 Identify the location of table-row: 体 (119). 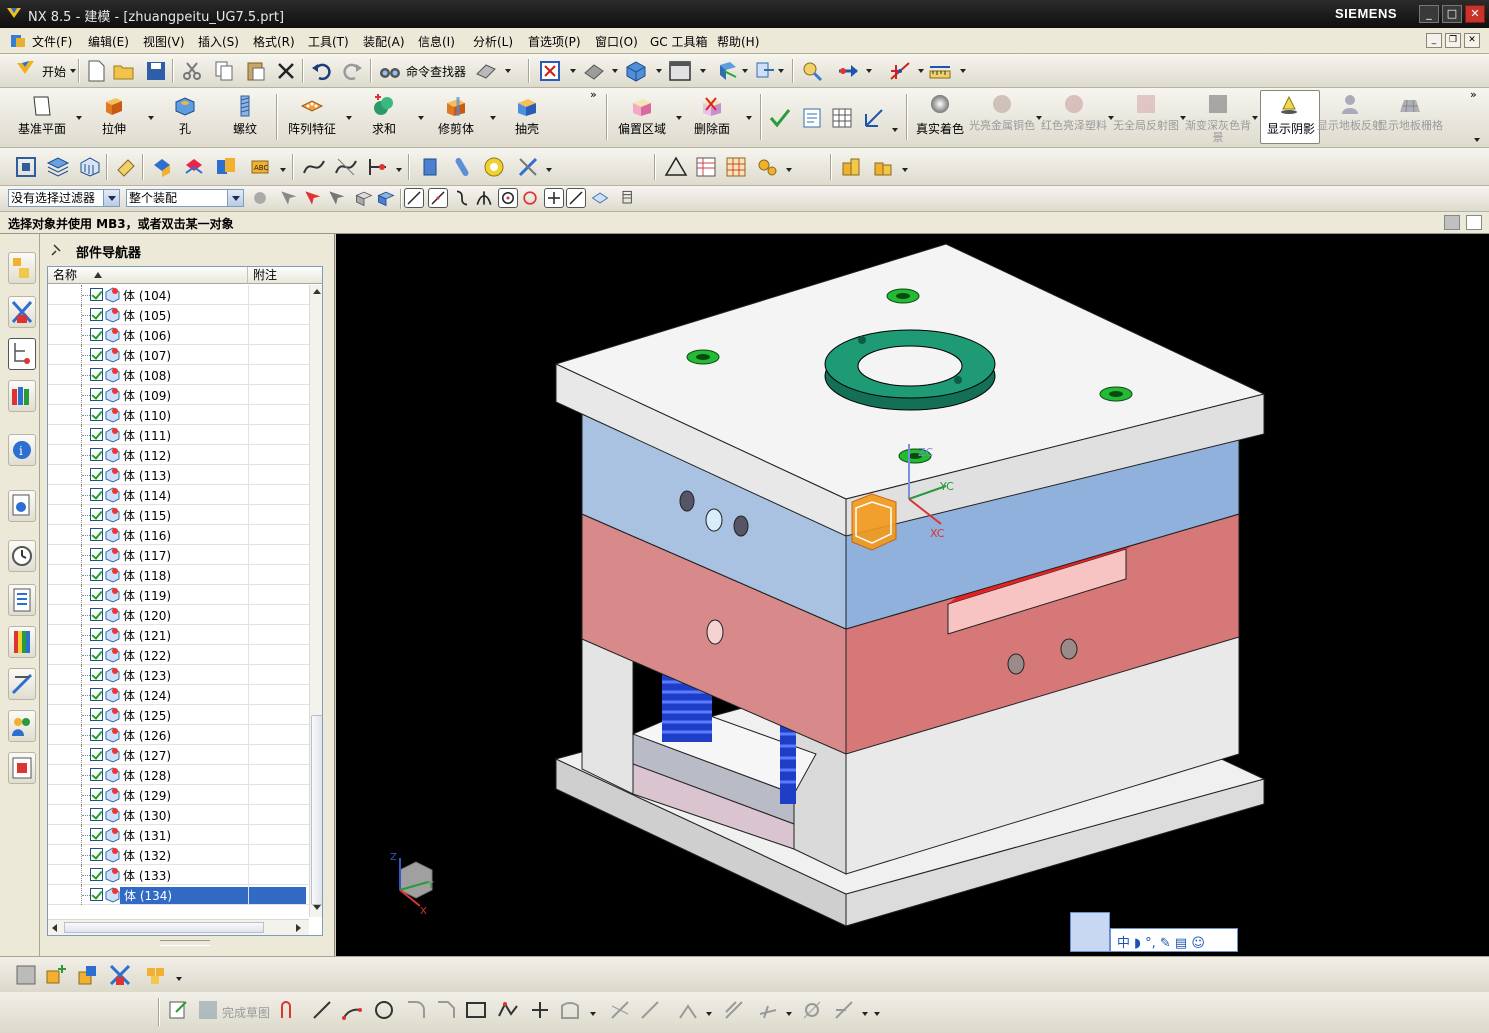
(178, 595).